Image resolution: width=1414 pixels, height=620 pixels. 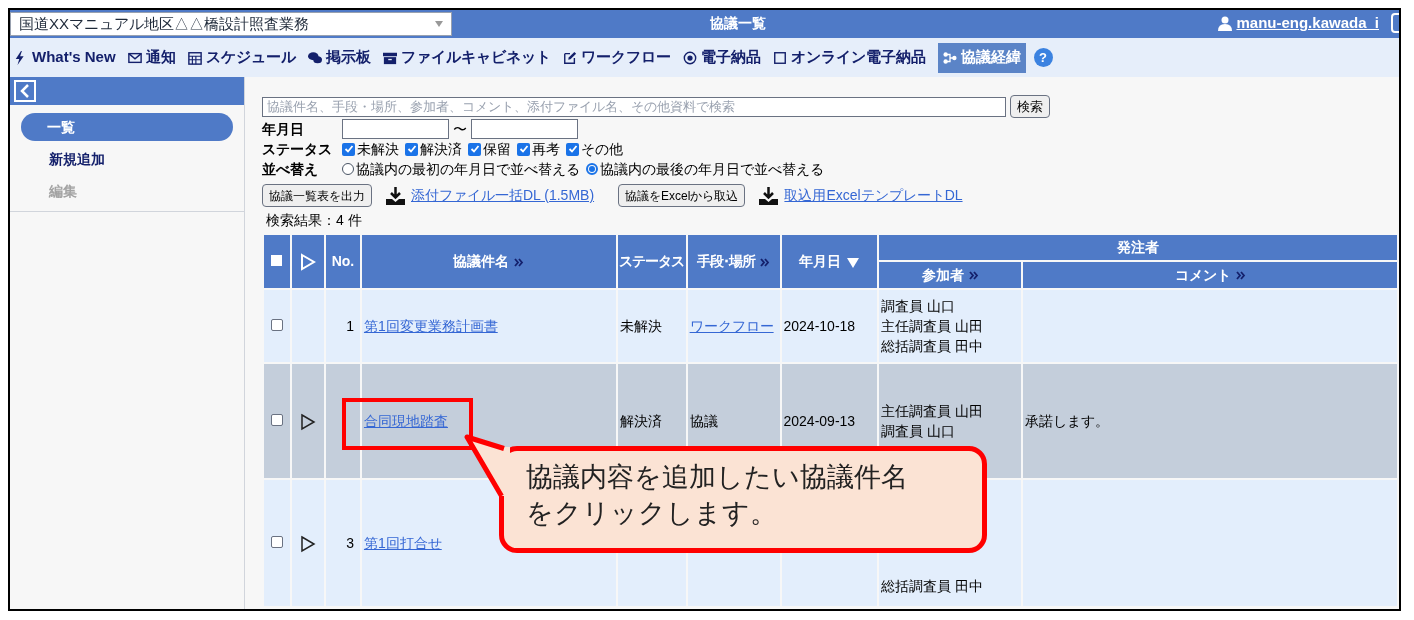 I want to click on column-header: 参加者, so click(x=950, y=274).